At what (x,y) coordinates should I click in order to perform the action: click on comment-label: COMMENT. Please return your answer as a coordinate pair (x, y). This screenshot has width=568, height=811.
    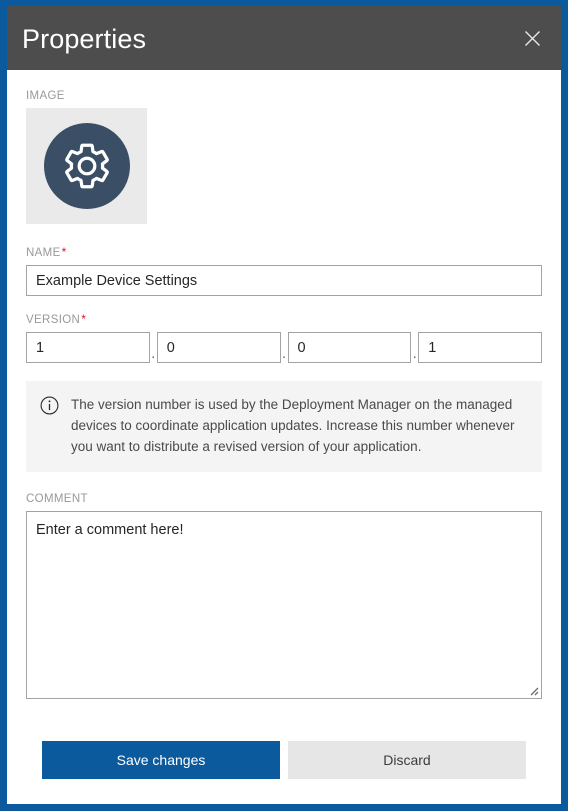
    Looking at the image, I should click on (57, 499).